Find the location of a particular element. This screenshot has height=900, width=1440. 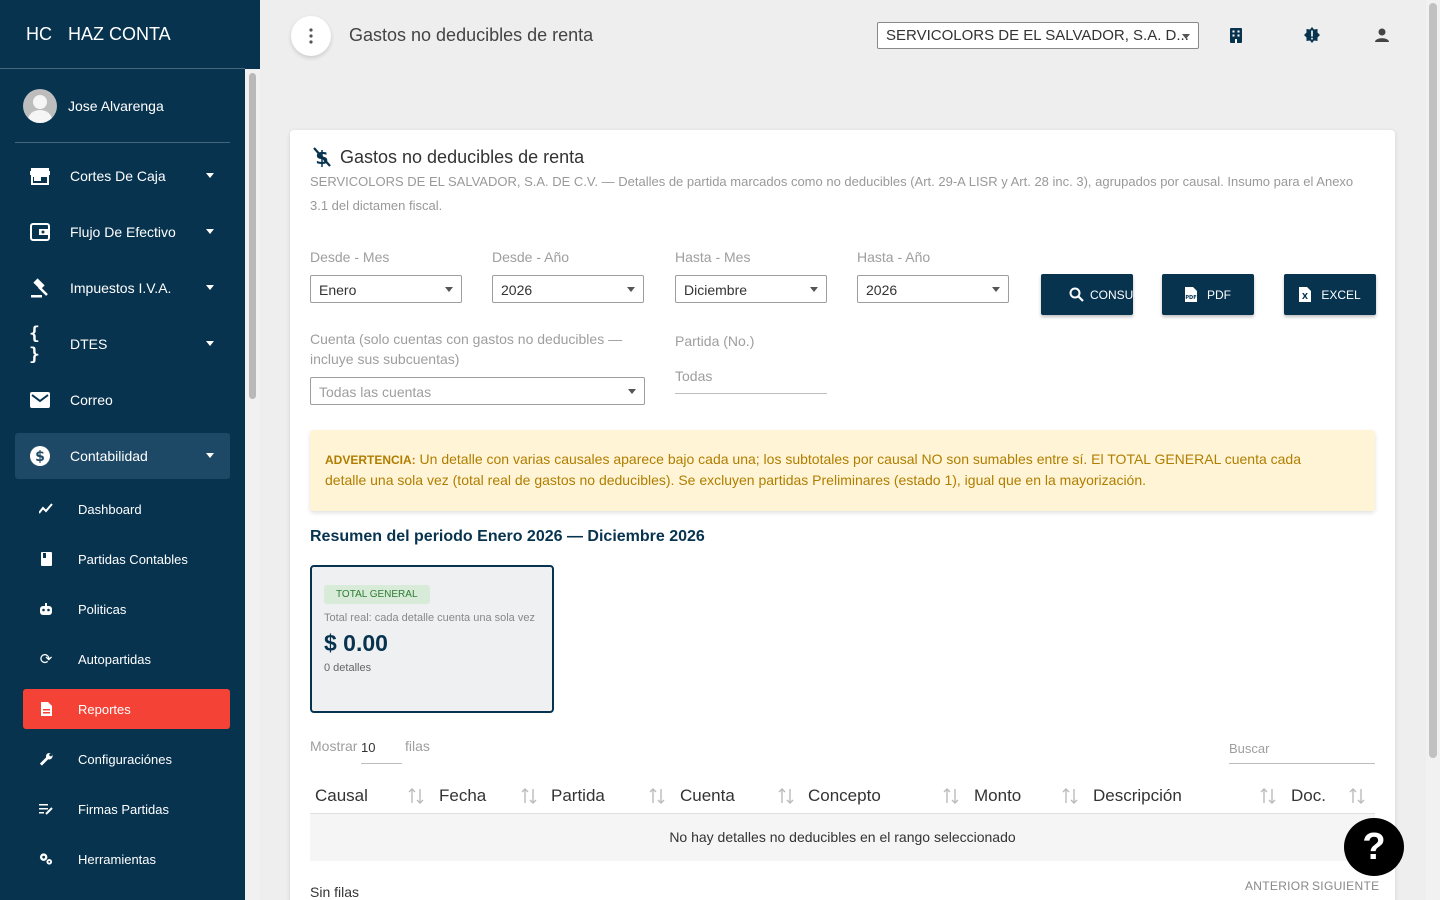

sidebar-subitem-configuraciones: Configuraciónes is located at coordinates (126, 759).